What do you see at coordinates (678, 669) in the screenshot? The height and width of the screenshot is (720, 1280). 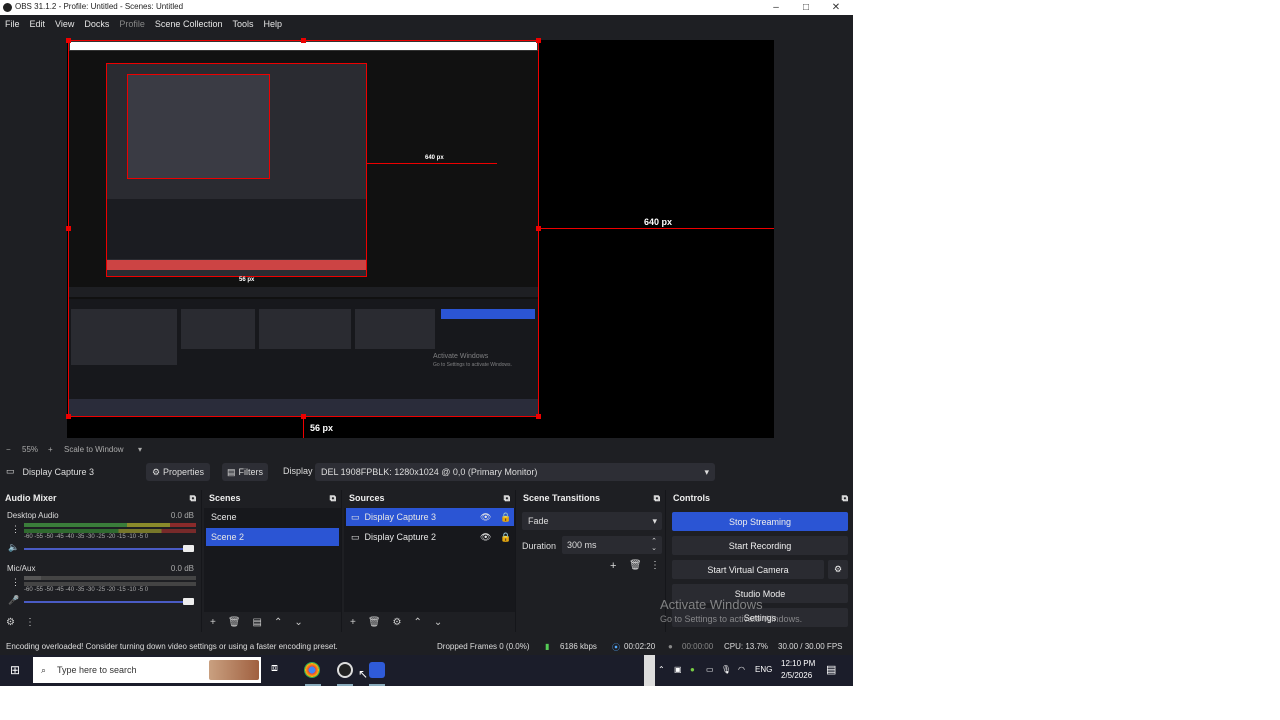 I see `tray-app-icon: ▣` at bounding box center [678, 669].